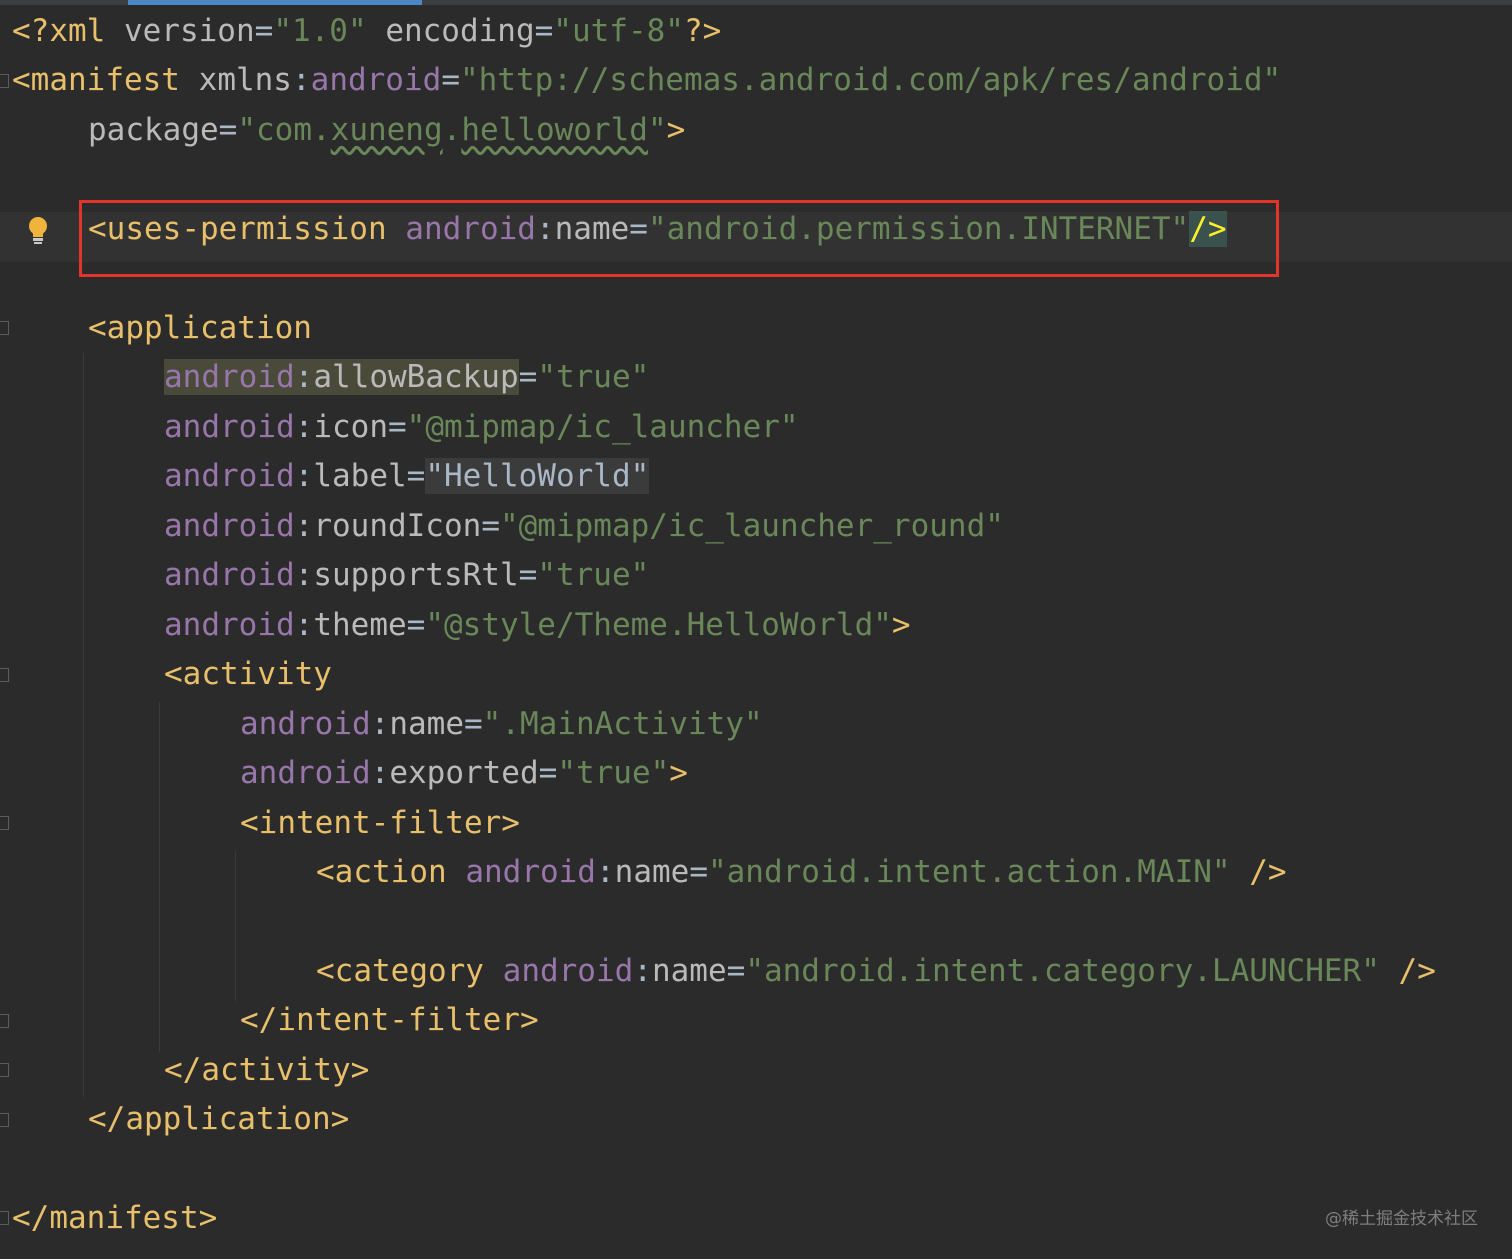 The height and width of the screenshot is (1259, 1512). I want to click on code-line-app-attr: android:label="HelloWorld", so click(407, 476).